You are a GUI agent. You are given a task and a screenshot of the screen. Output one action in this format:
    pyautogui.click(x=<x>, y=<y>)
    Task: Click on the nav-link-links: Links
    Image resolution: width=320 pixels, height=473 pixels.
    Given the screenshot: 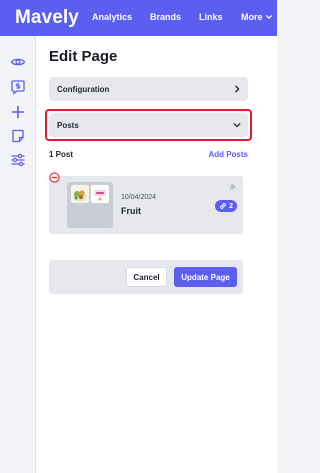 What is the action you would take?
    pyautogui.click(x=211, y=17)
    